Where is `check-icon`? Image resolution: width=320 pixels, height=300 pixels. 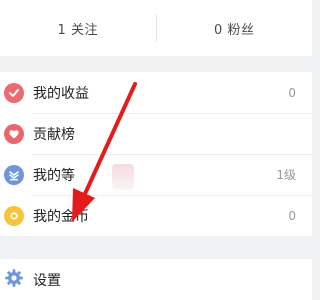 check-icon is located at coordinates (14, 92).